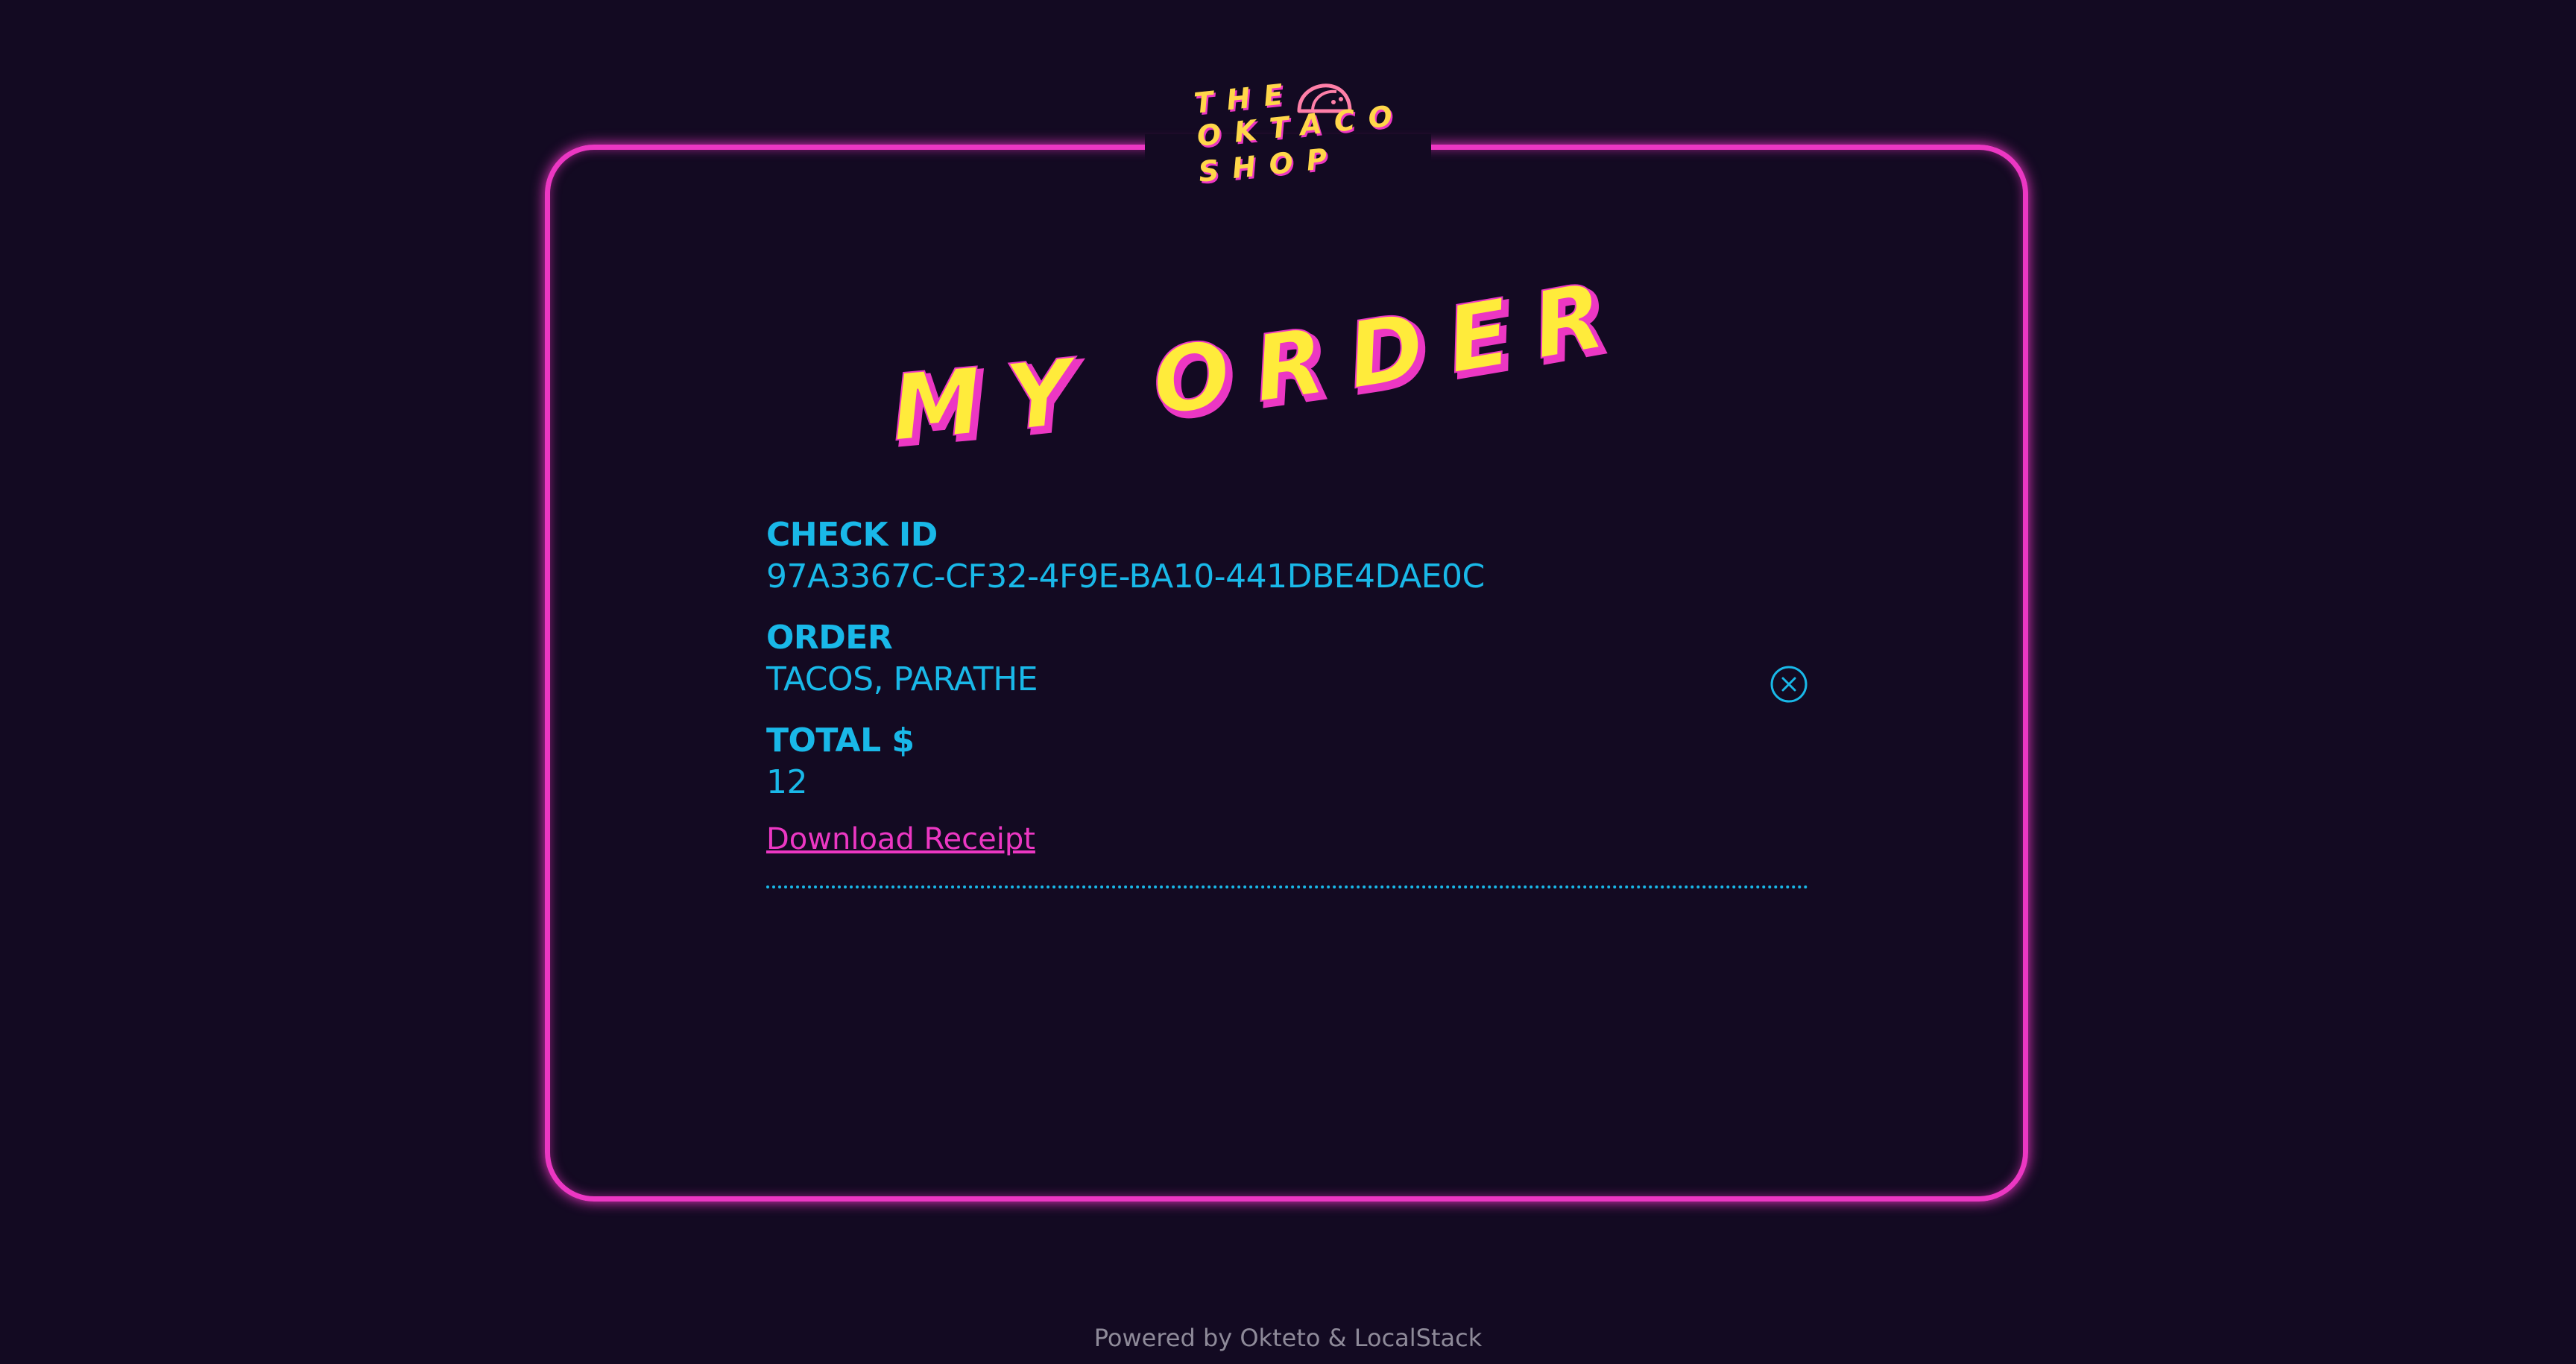 This screenshot has width=2576, height=1364. What do you see at coordinates (841, 741) in the screenshot?
I see `total-label: TOTAL $` at bounding box center [841, 741].